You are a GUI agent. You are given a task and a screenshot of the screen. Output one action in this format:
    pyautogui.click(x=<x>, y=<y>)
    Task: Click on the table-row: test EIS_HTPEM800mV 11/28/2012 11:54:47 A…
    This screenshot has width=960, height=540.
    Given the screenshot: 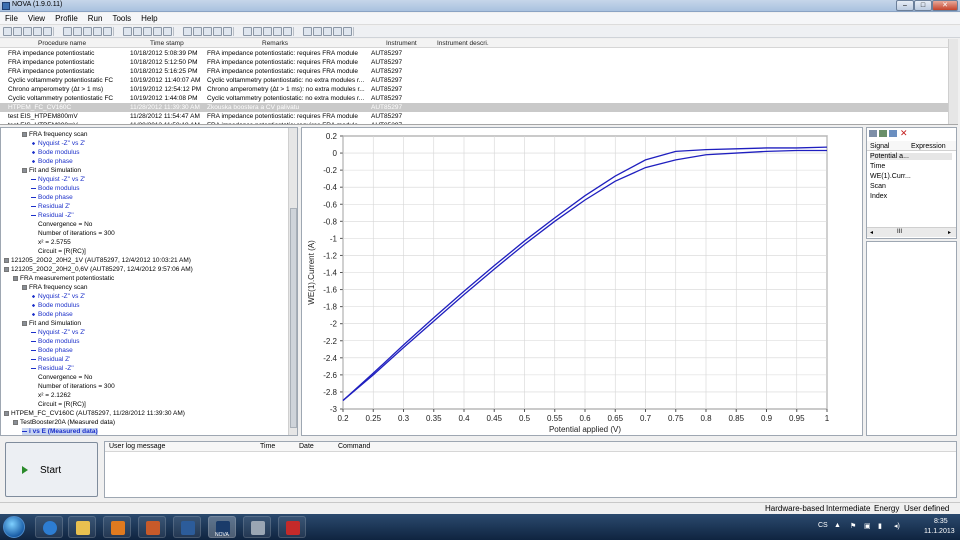 What is the action you would take?
    pyautogui.click(x=474, y=116)
    